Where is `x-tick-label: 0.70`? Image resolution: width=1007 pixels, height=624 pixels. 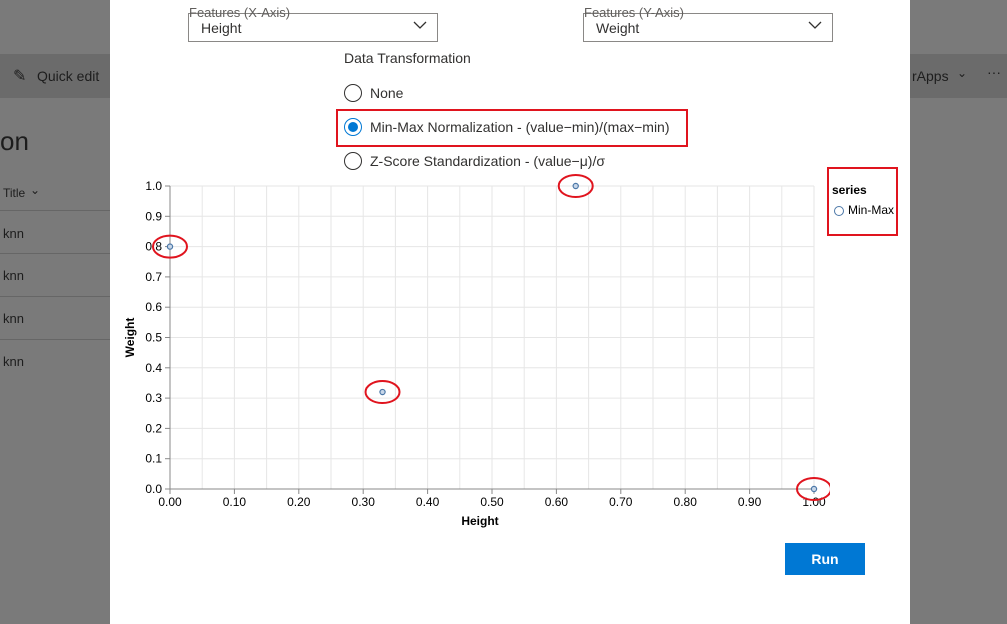
x-tick-label: 0.70 is located at coordinates (621, 502).